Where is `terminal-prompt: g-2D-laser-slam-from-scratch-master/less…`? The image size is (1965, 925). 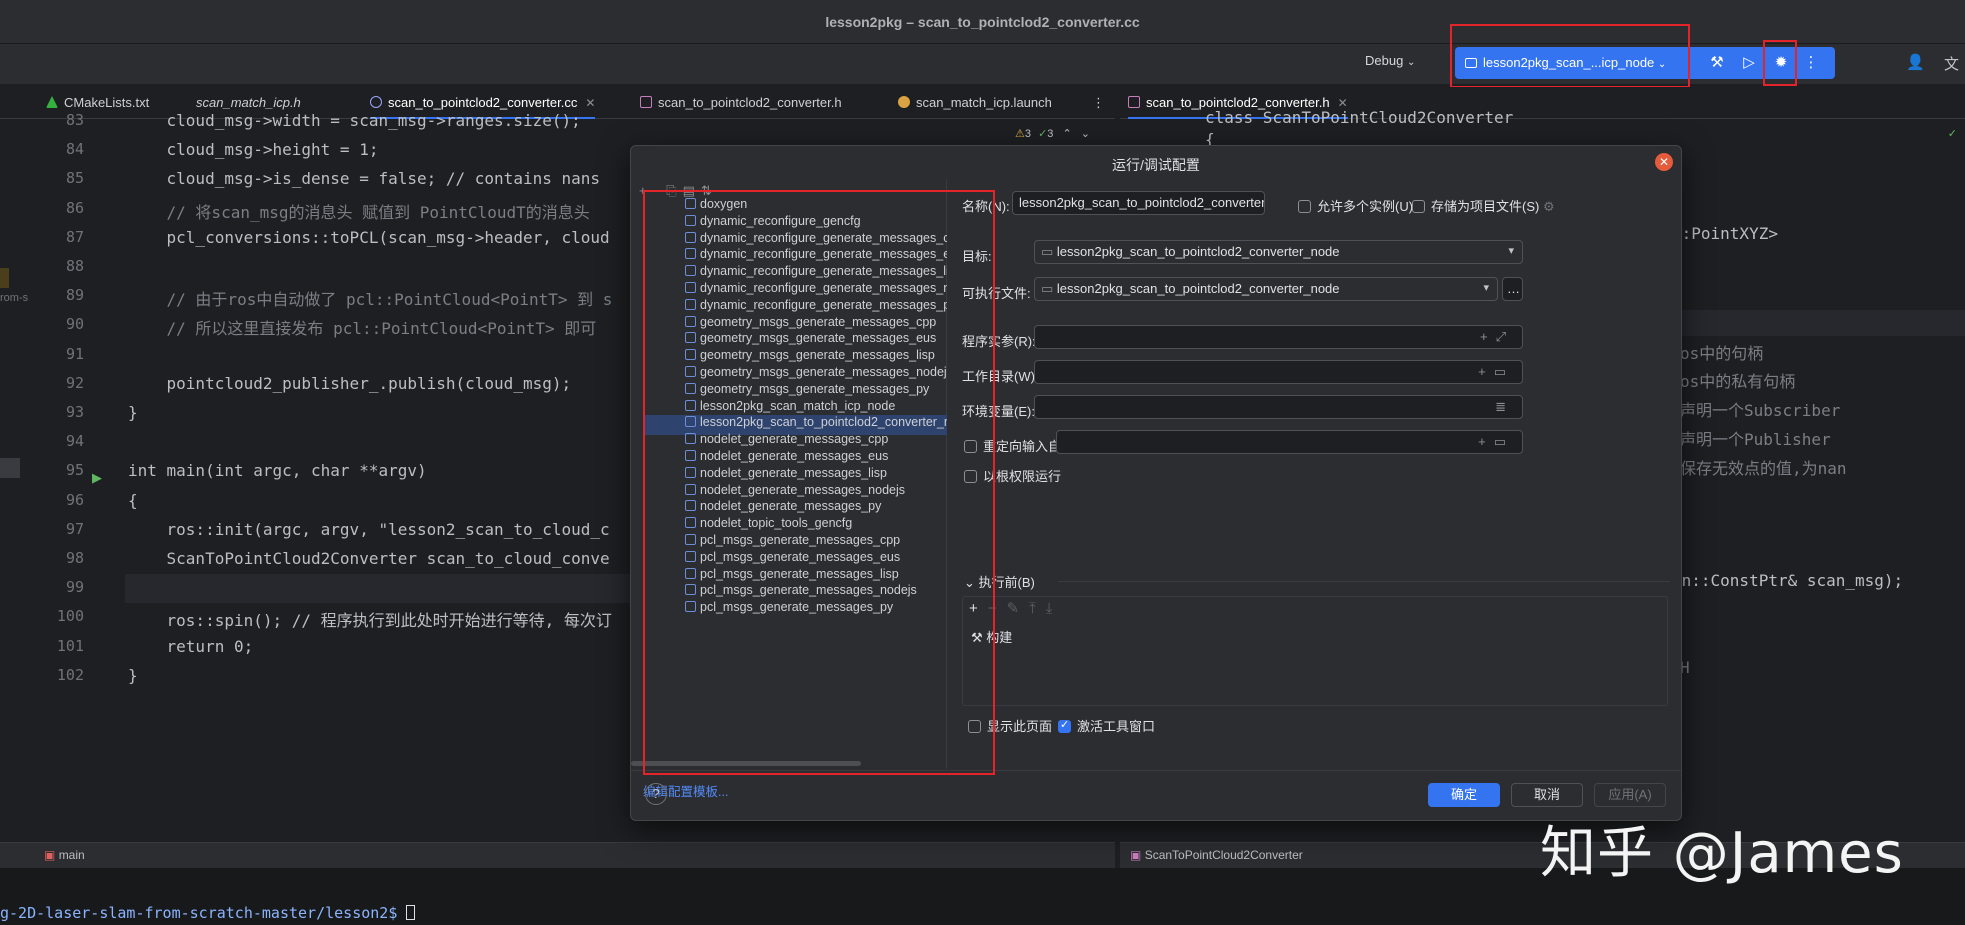
terminal-prompt: g-2D-laser-slam-from-scratch-master/less… is located at coordinates (208, 913).